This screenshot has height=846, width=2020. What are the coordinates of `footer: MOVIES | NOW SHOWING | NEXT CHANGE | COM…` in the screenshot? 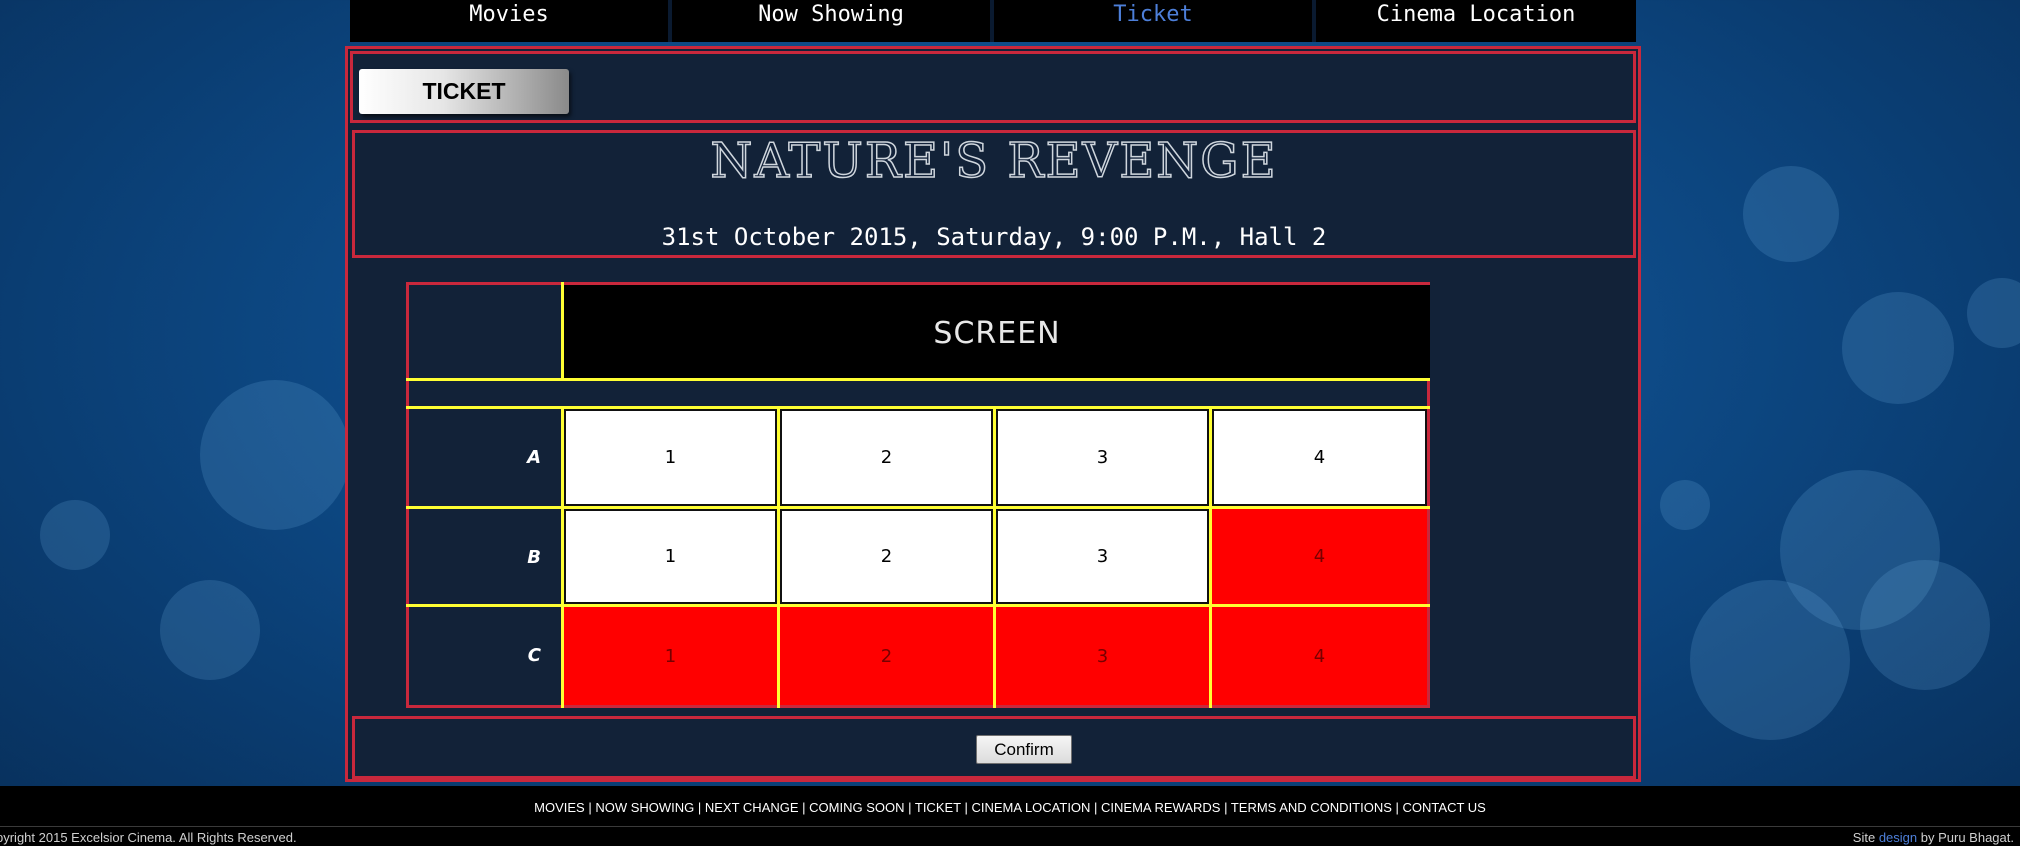 It's located at (1010, 816).